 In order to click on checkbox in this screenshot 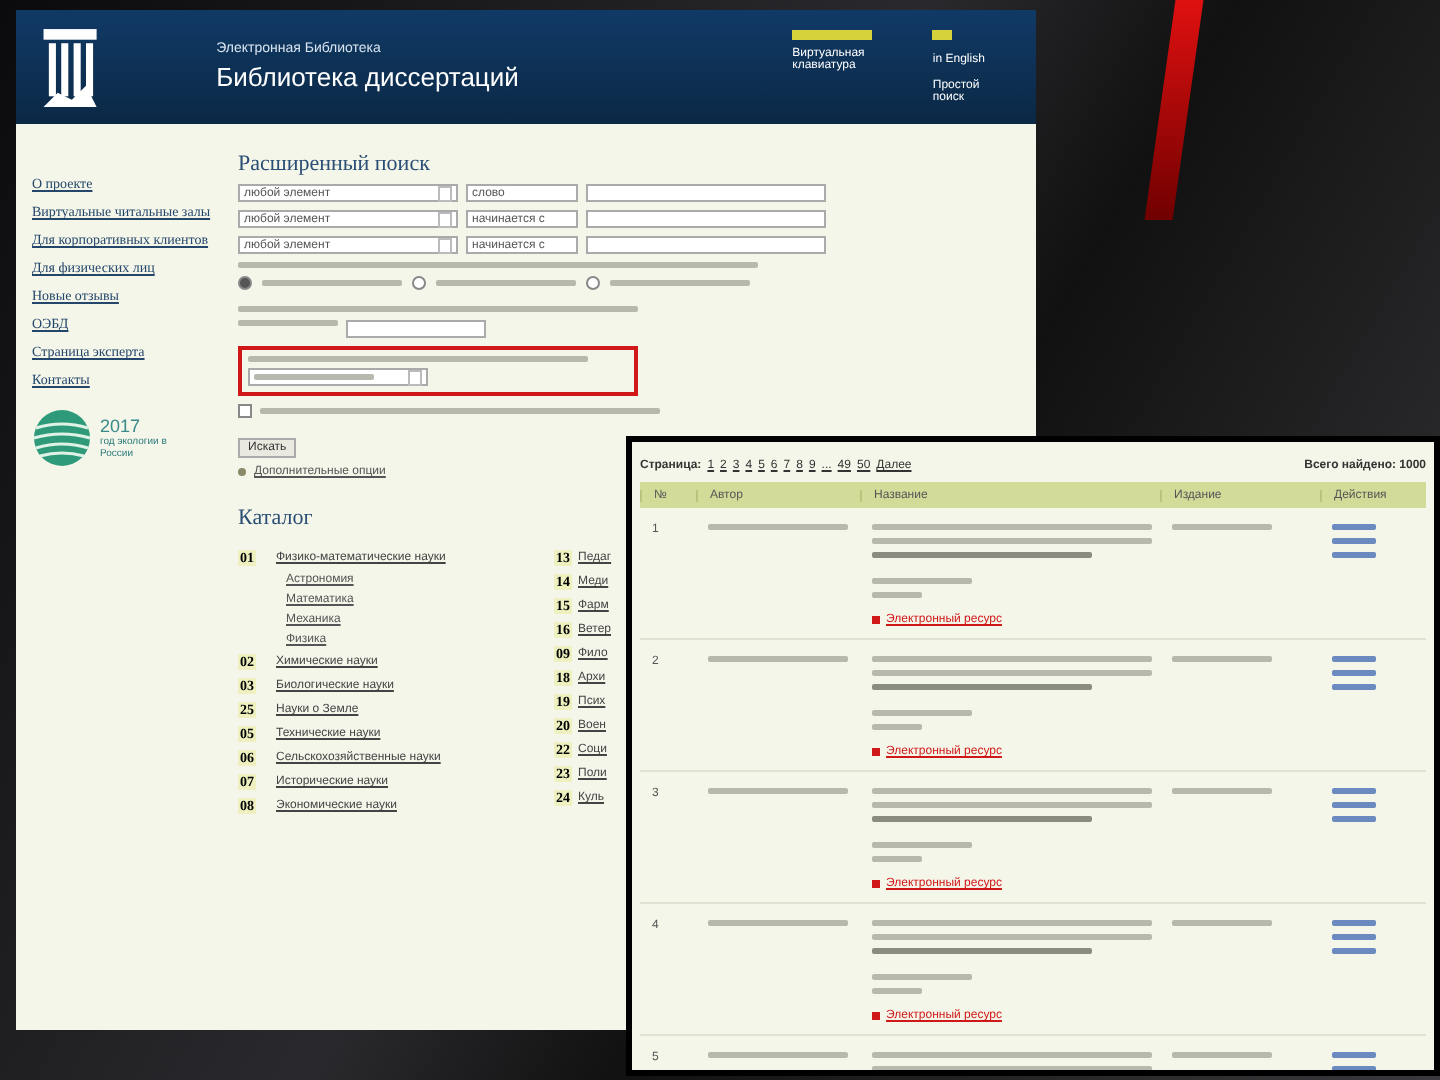, I will do `click(245, 411)`.